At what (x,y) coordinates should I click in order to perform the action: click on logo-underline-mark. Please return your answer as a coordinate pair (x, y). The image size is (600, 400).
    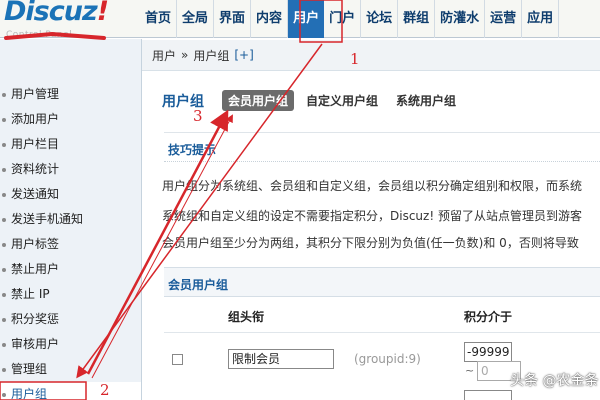
    Looking at the image, I should click on (55, 35).